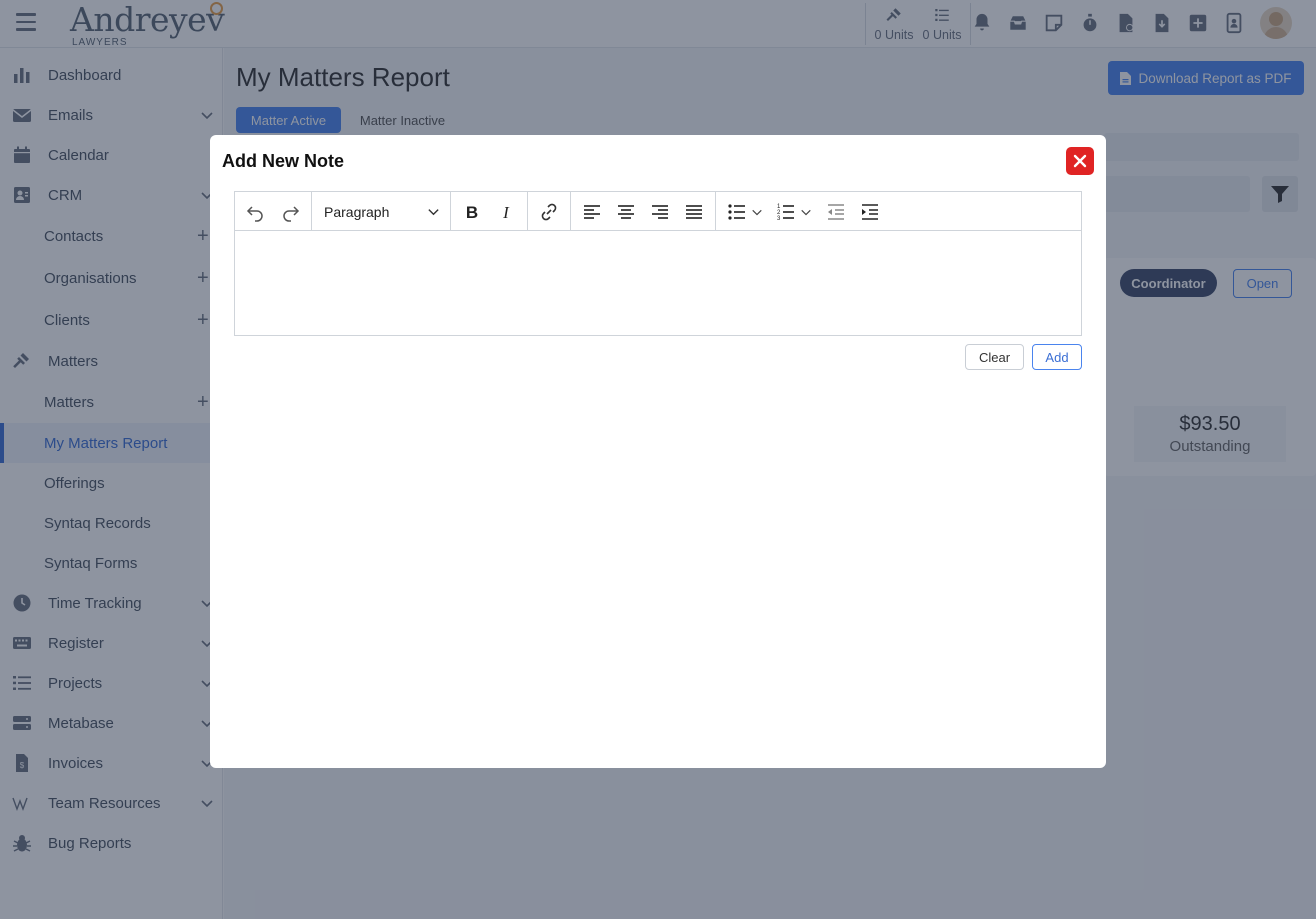 The width and height of the screenshot is (1316, 919). I want to click on paragraph-select-value: Paragraph, so click(357, 211).